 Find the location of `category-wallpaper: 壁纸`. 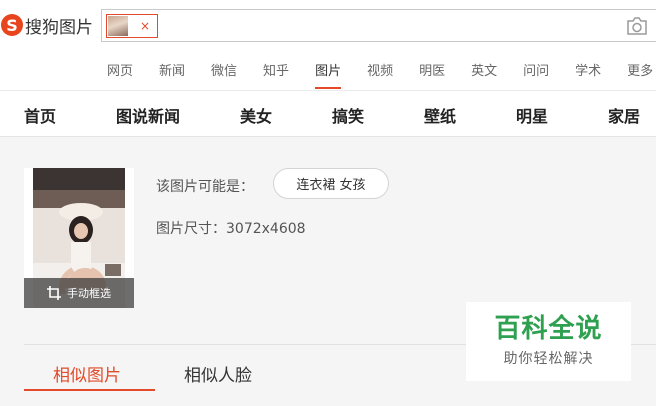

category-wallpaper: 壁纸 is located at coordinates (440, 115).